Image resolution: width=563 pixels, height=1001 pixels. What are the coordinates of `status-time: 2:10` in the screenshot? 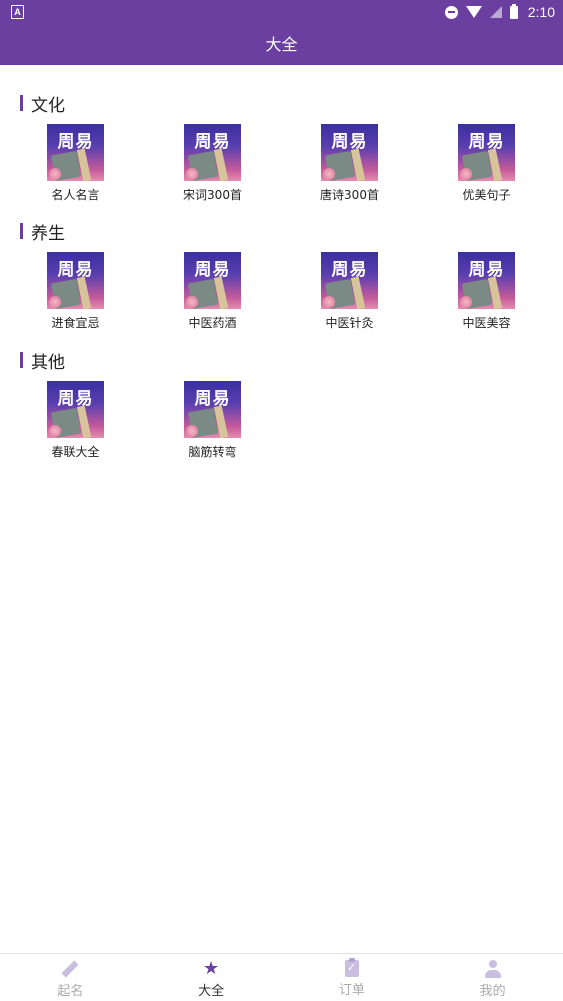 It's located at (541, 12).